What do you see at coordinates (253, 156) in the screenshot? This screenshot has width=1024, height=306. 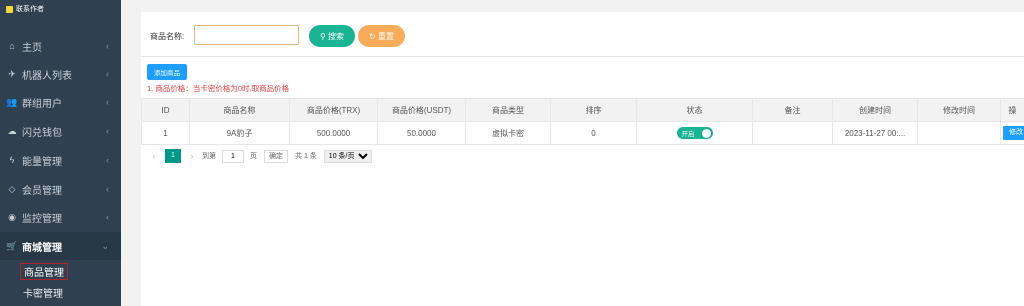 I see `page-unit-label: 页` at bounding box center [253, 156].